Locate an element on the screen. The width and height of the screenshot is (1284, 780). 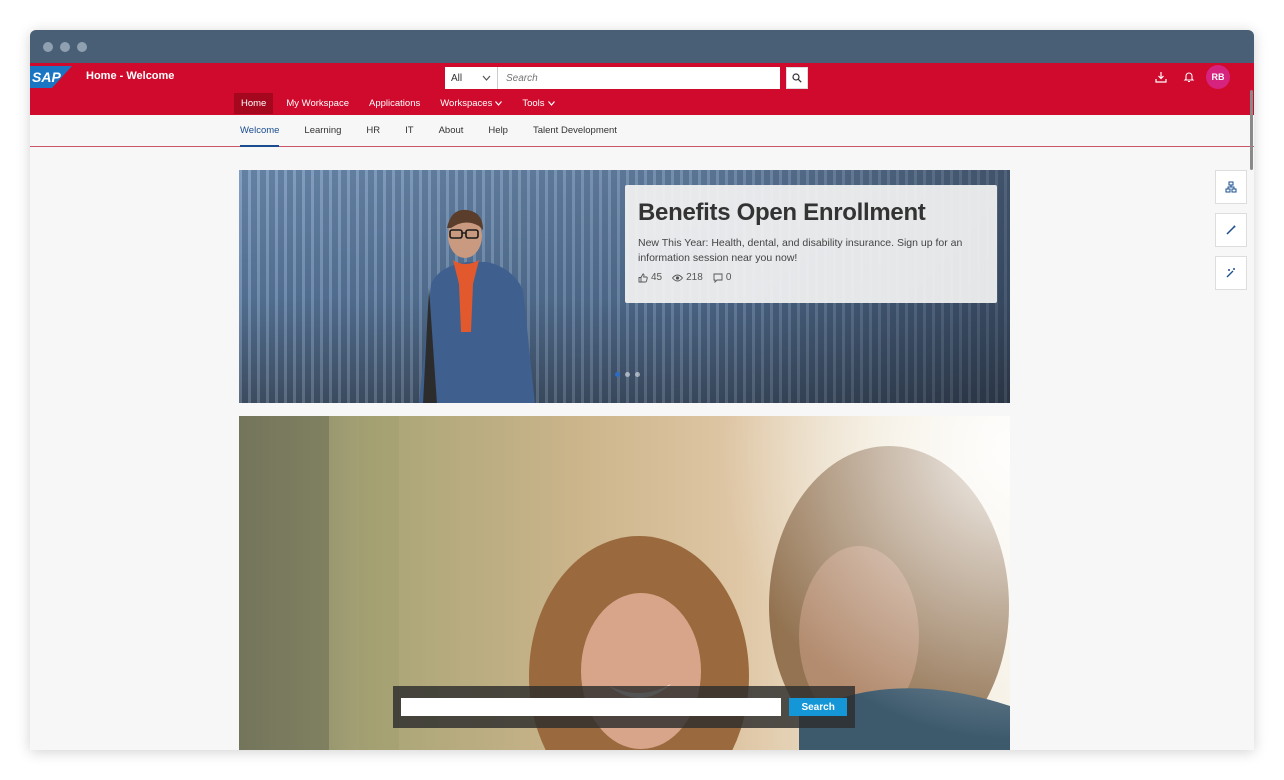
customize-button is located at coordinates (1231, 273).